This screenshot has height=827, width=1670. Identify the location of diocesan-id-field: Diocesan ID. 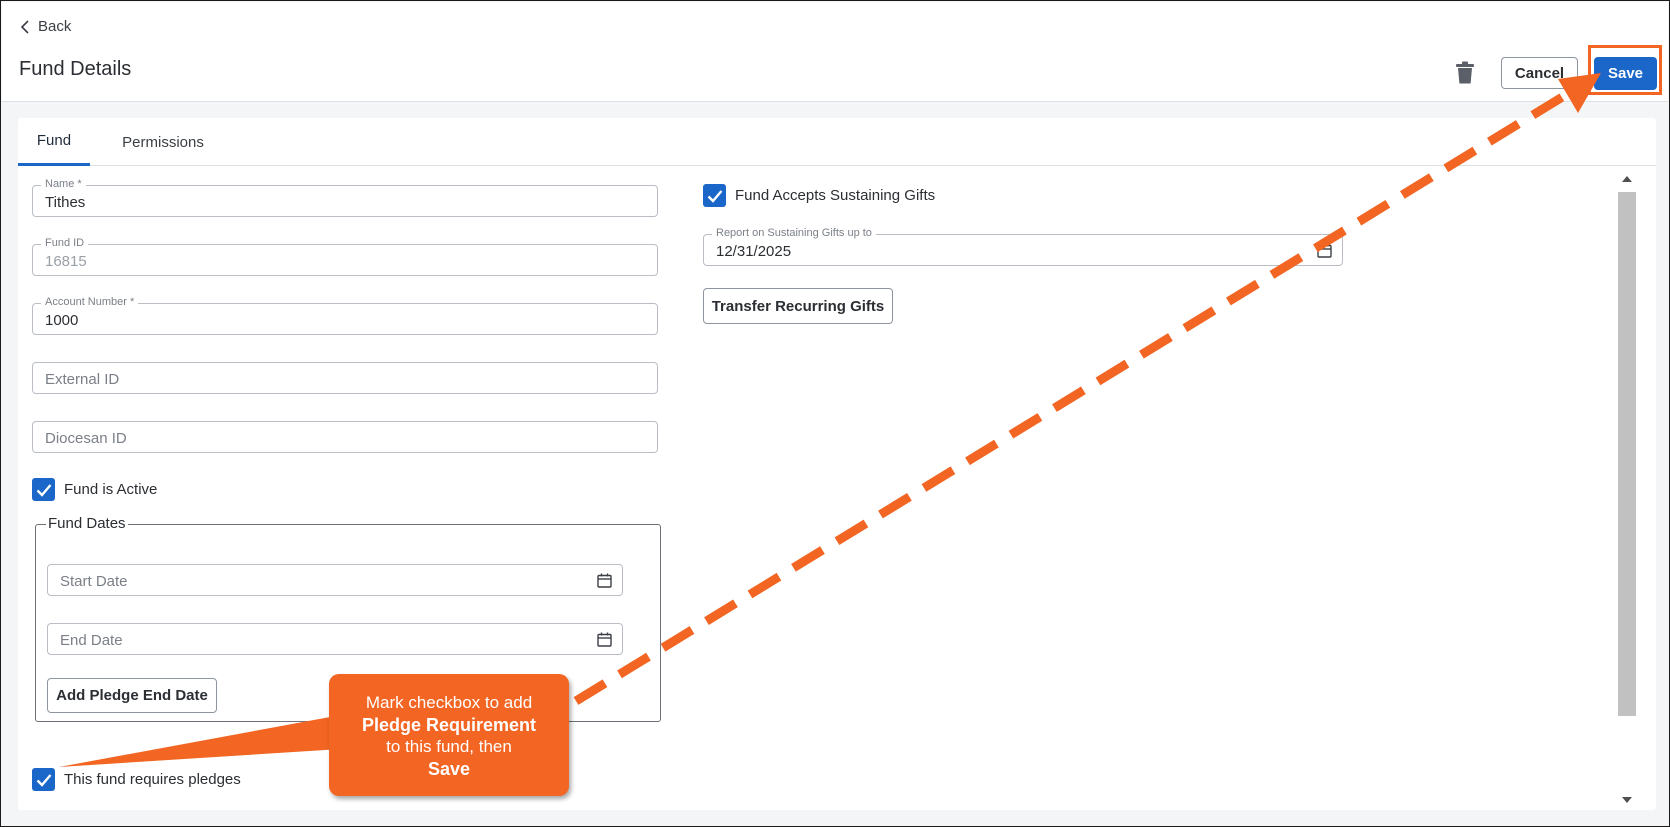
(345, 437).